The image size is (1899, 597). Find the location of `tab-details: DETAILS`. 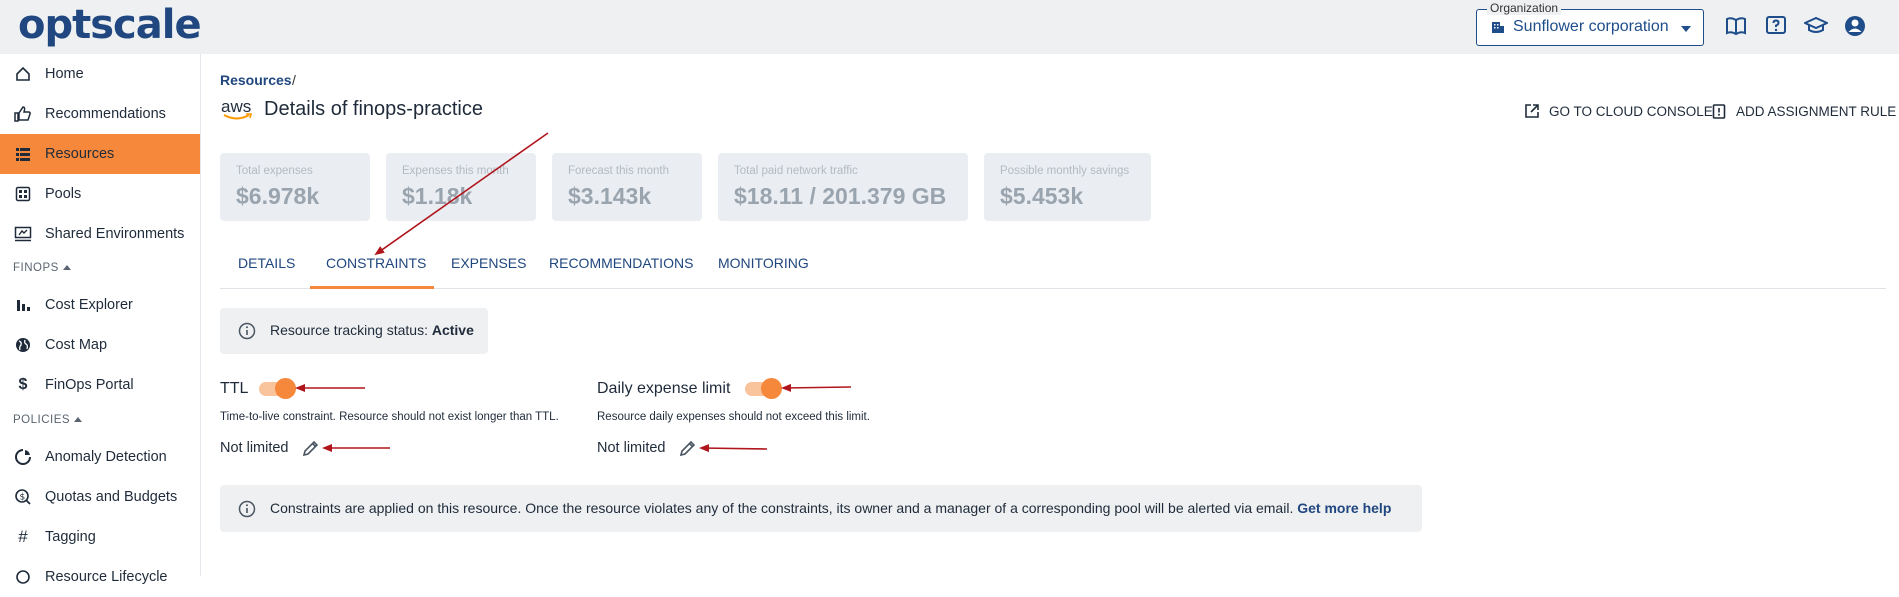

tab-details: DETAILS is located at coordinates (266, 263).